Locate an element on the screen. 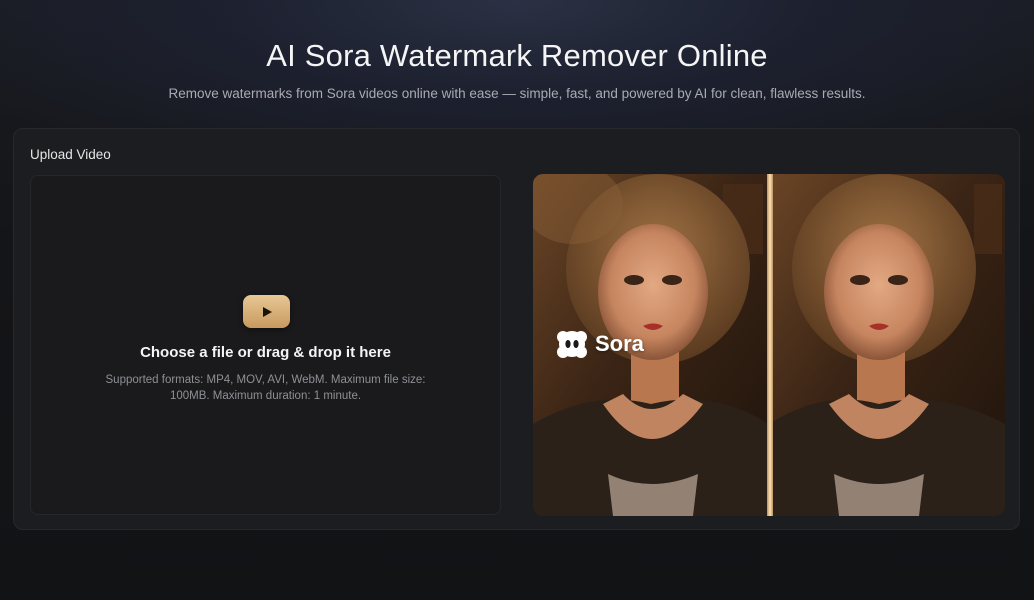 The width and height of the screenshot is (1034, 600). sora-logo-icon is located at coordinates (572, 344).